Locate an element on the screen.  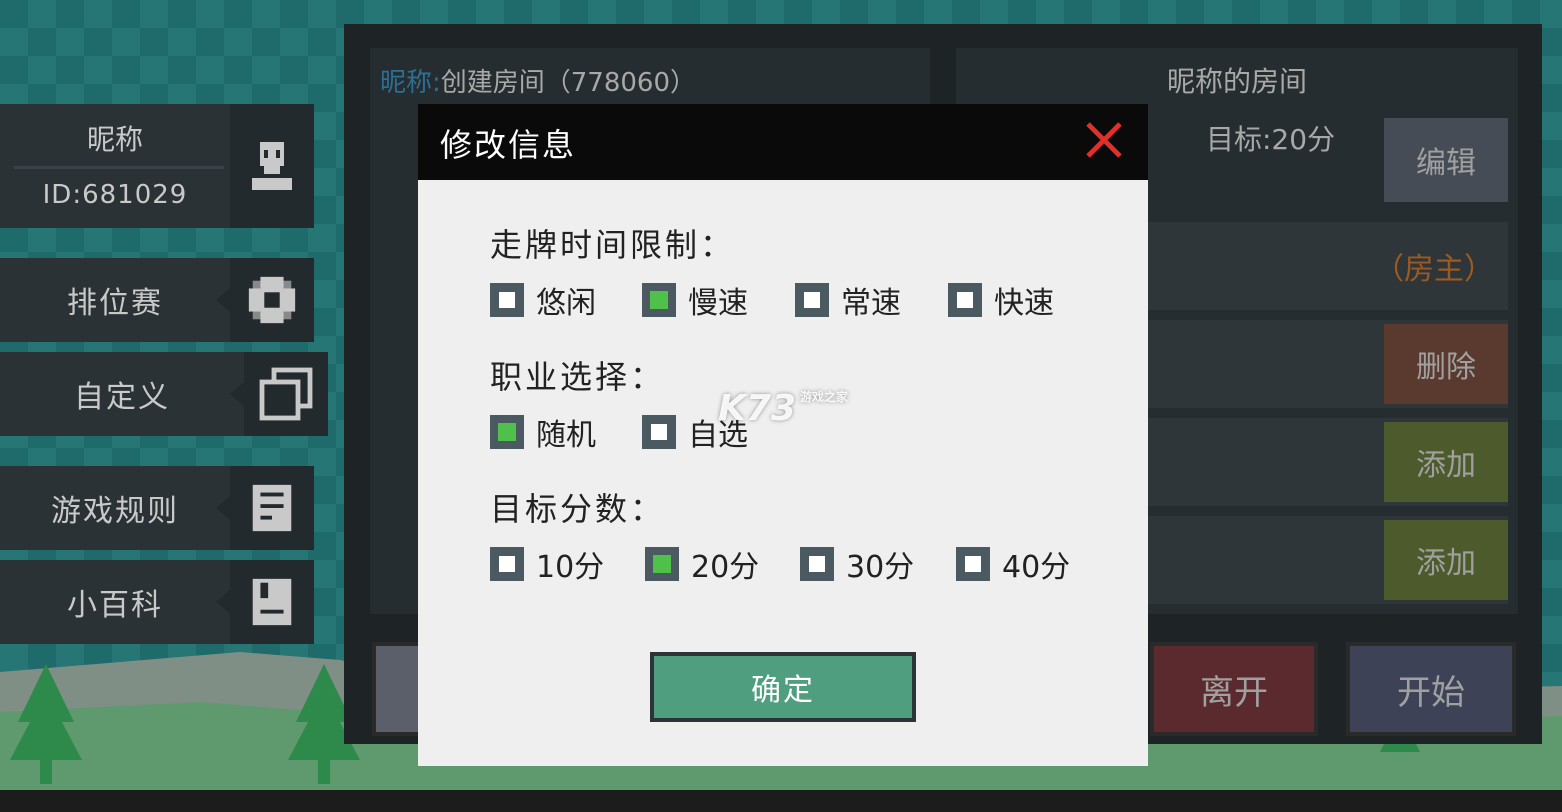
checkbox-fast is located at coordinates (965, 300).